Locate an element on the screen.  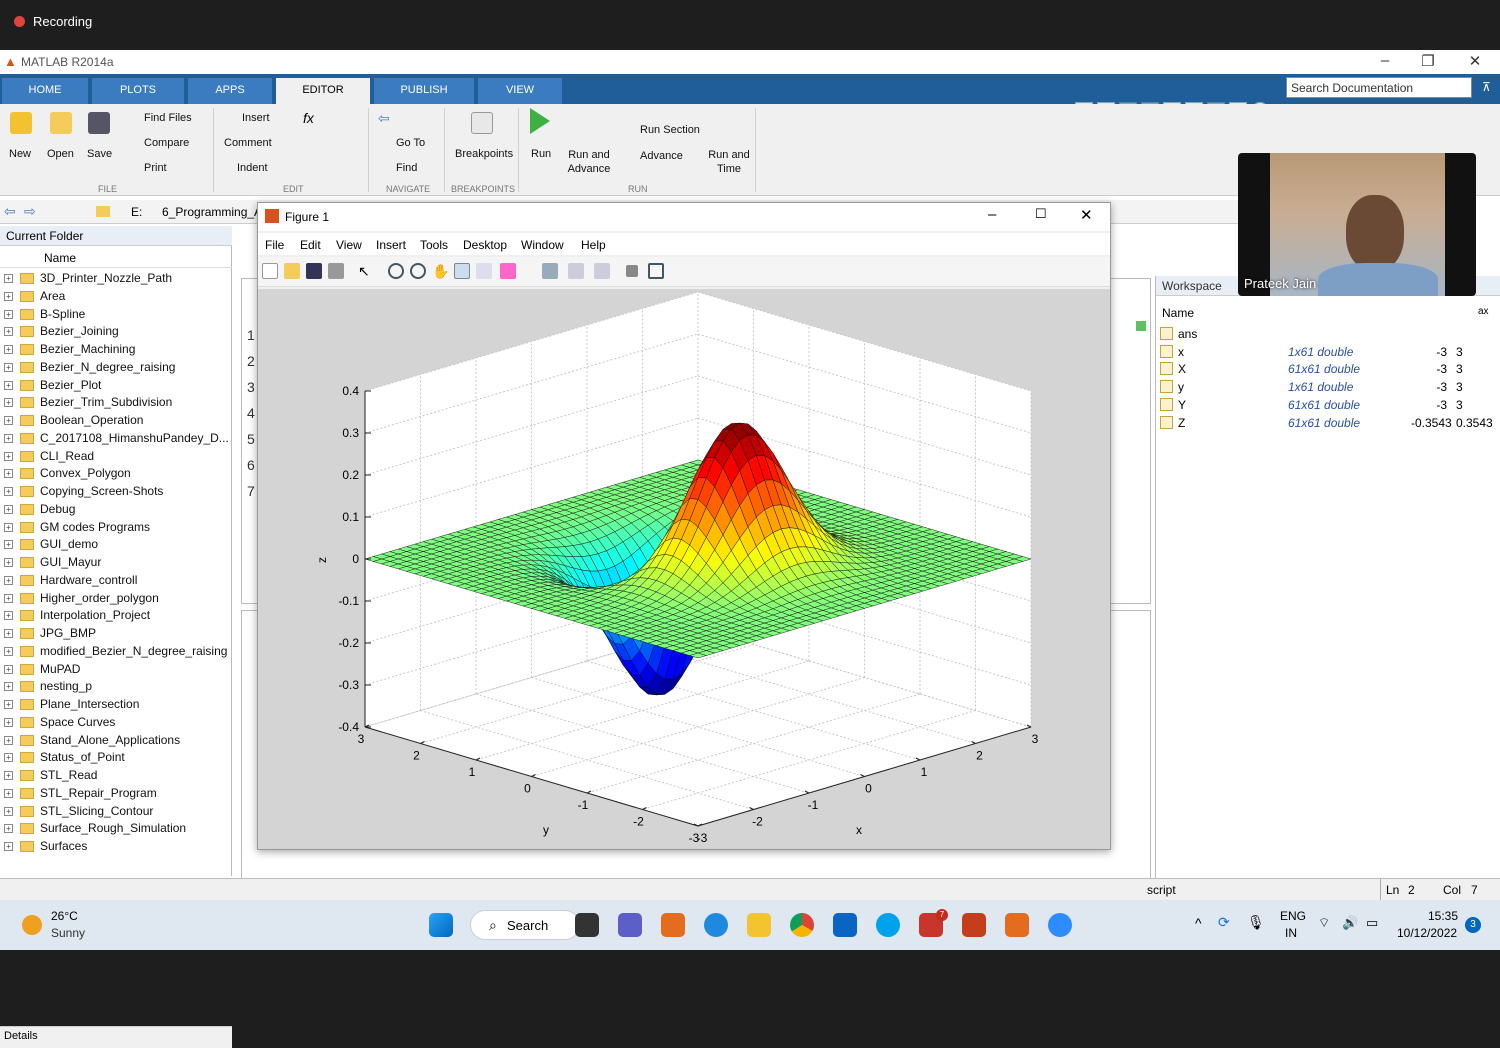
workspace-var-row: ans is located at coordinates (1328, 334).